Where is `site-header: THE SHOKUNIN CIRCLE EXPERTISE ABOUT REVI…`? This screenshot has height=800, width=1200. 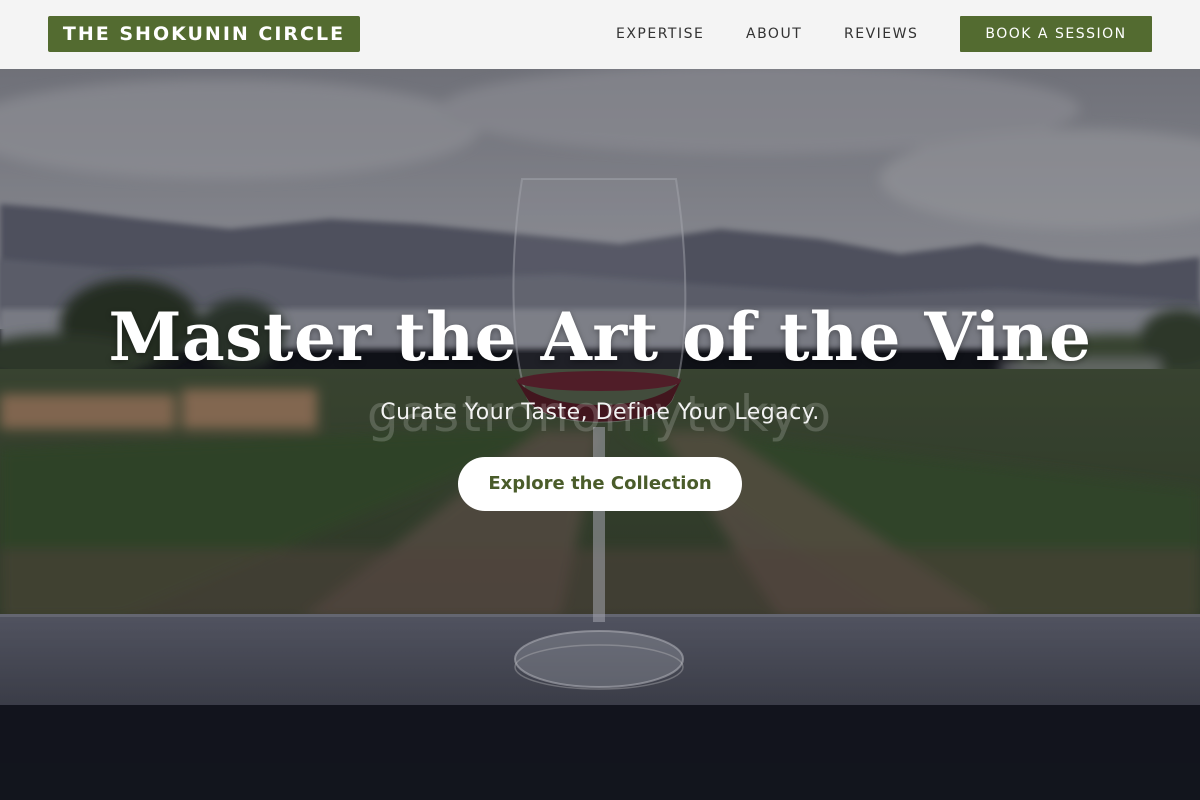 site-header: THE SHOKUNIN CIRCLE EXPERTISE ABOUT REVI… is located at coordinates (600, 34).